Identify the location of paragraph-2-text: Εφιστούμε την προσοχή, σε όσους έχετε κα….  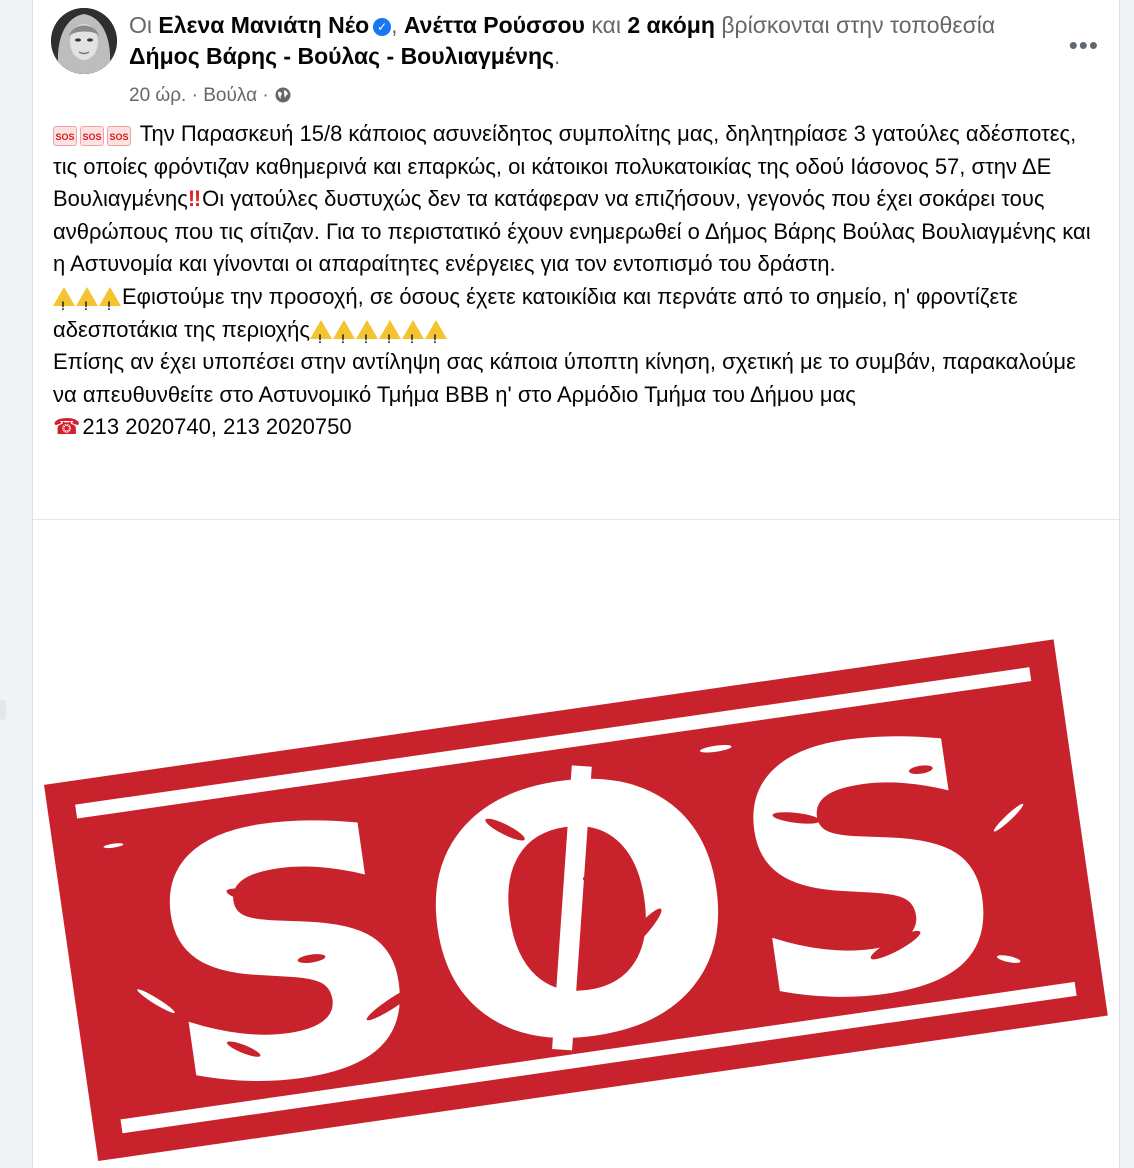
(535, 312).